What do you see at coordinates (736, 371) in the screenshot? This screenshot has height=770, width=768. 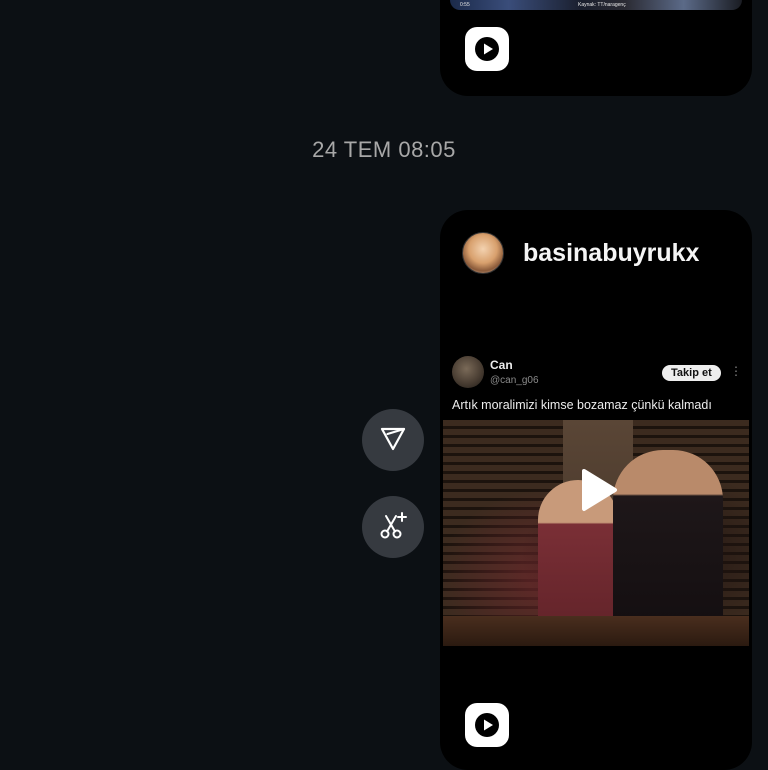 I see `more-icon: ⋮` at bounding box center [736, 371].